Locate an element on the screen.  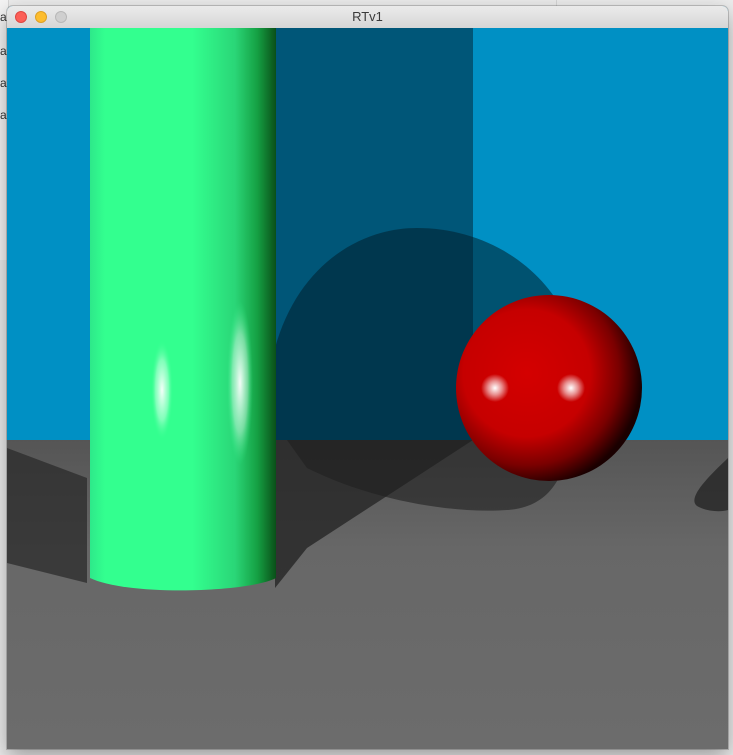
window-title: RTv1 is located at coordinates (367, 16).